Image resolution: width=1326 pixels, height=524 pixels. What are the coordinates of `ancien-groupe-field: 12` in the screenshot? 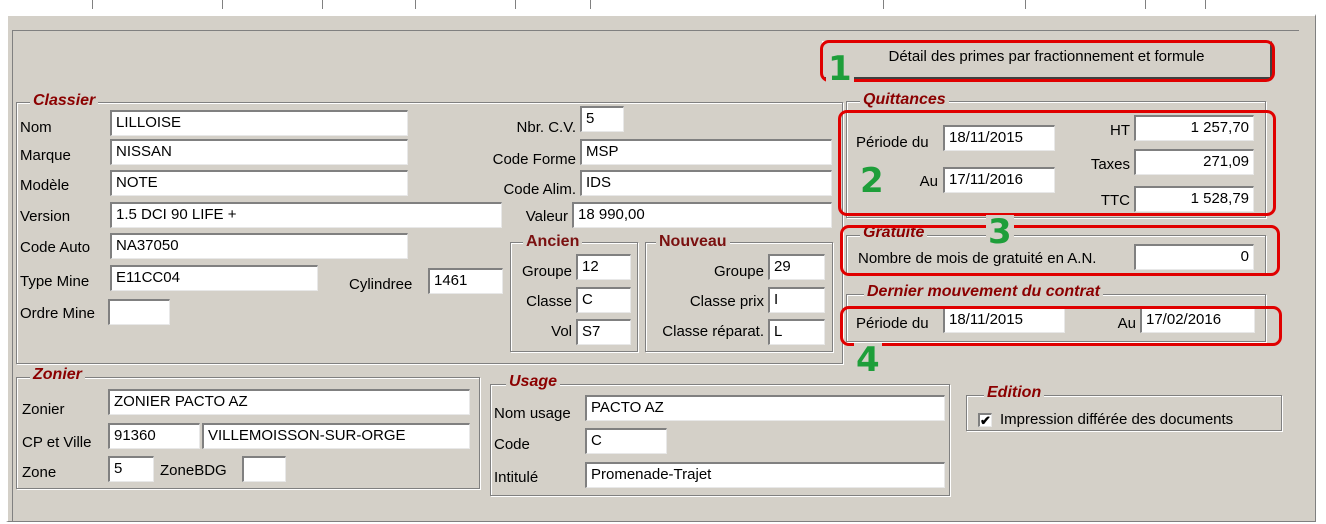 It's located at (603, 267).